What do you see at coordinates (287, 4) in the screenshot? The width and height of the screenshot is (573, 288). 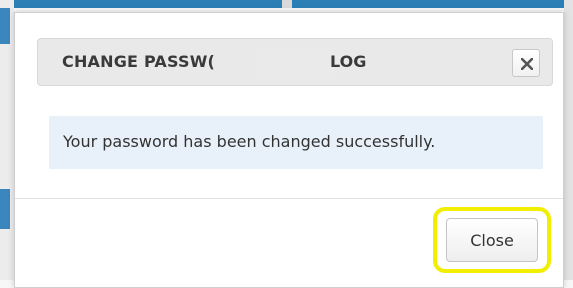 I see `background-strip-gap` at bounding box center [287, 4].